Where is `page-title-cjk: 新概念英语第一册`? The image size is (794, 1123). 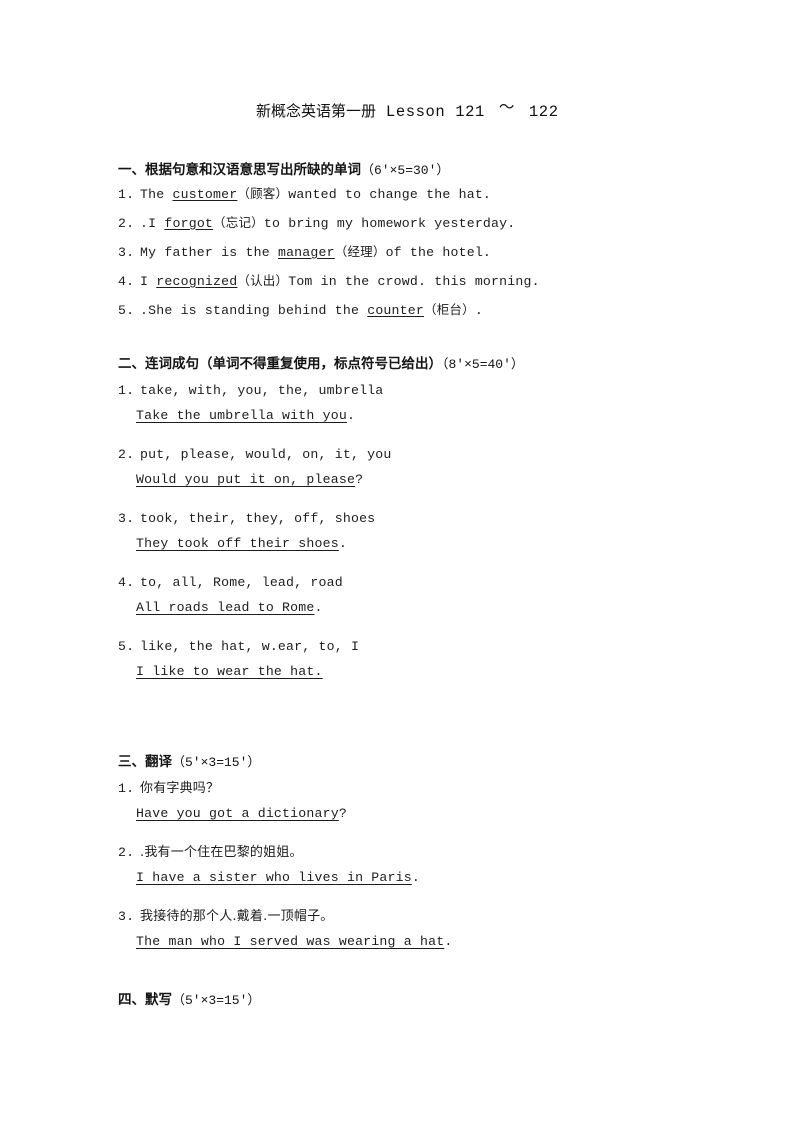
page-title-cjk: 新概念英语第一册 is located at coordinates (316, 111).